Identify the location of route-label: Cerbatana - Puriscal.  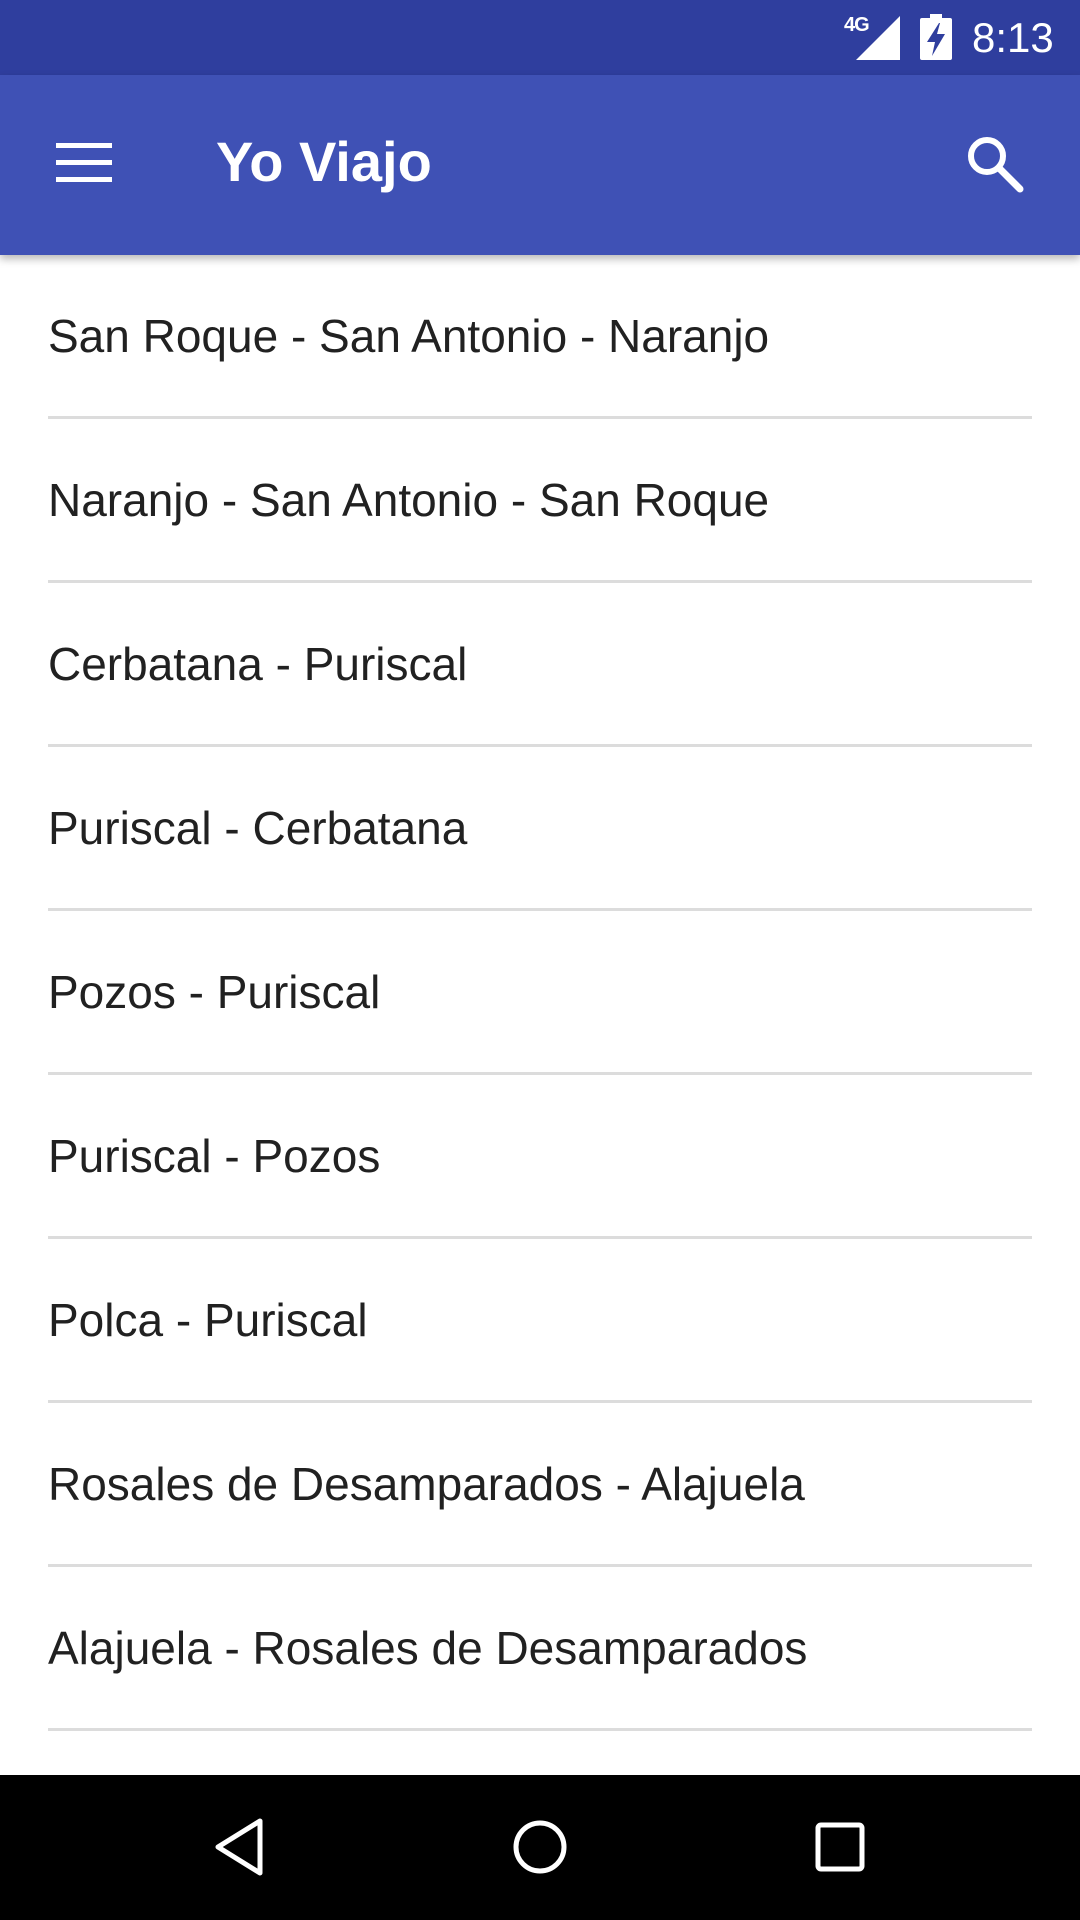
(258, 663).